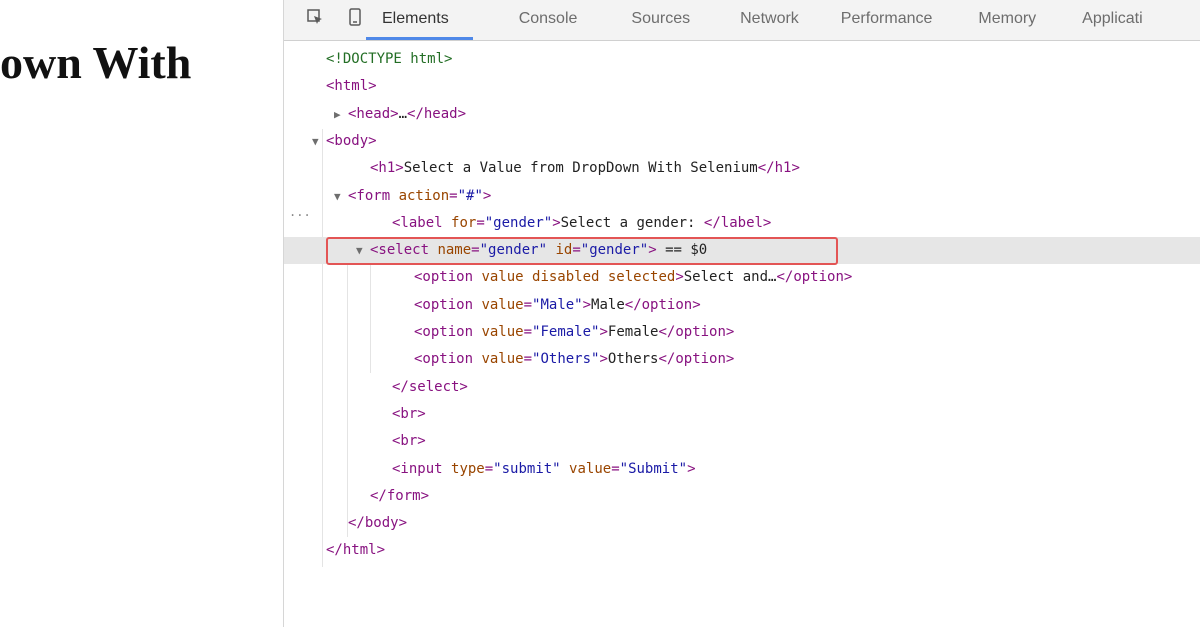 This screenshot has width=1200, height=627. I want to click on dom-token: Female, so click(633, 332).